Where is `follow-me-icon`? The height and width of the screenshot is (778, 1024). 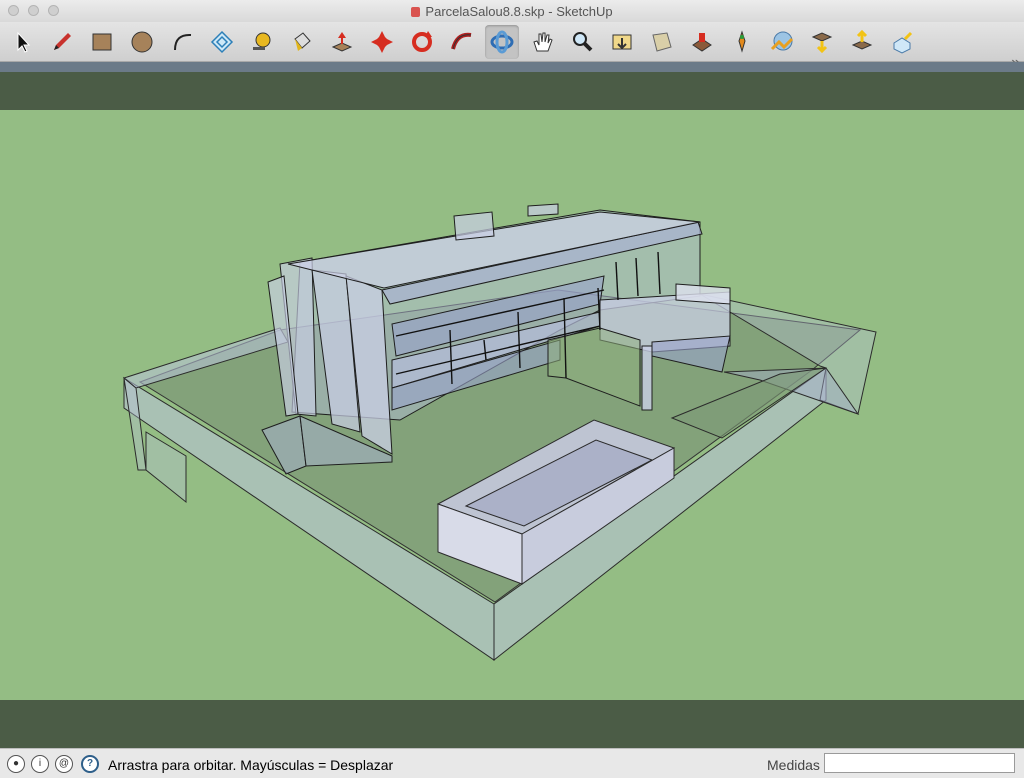
follow-me-icon is located at coordinates (462, 42).